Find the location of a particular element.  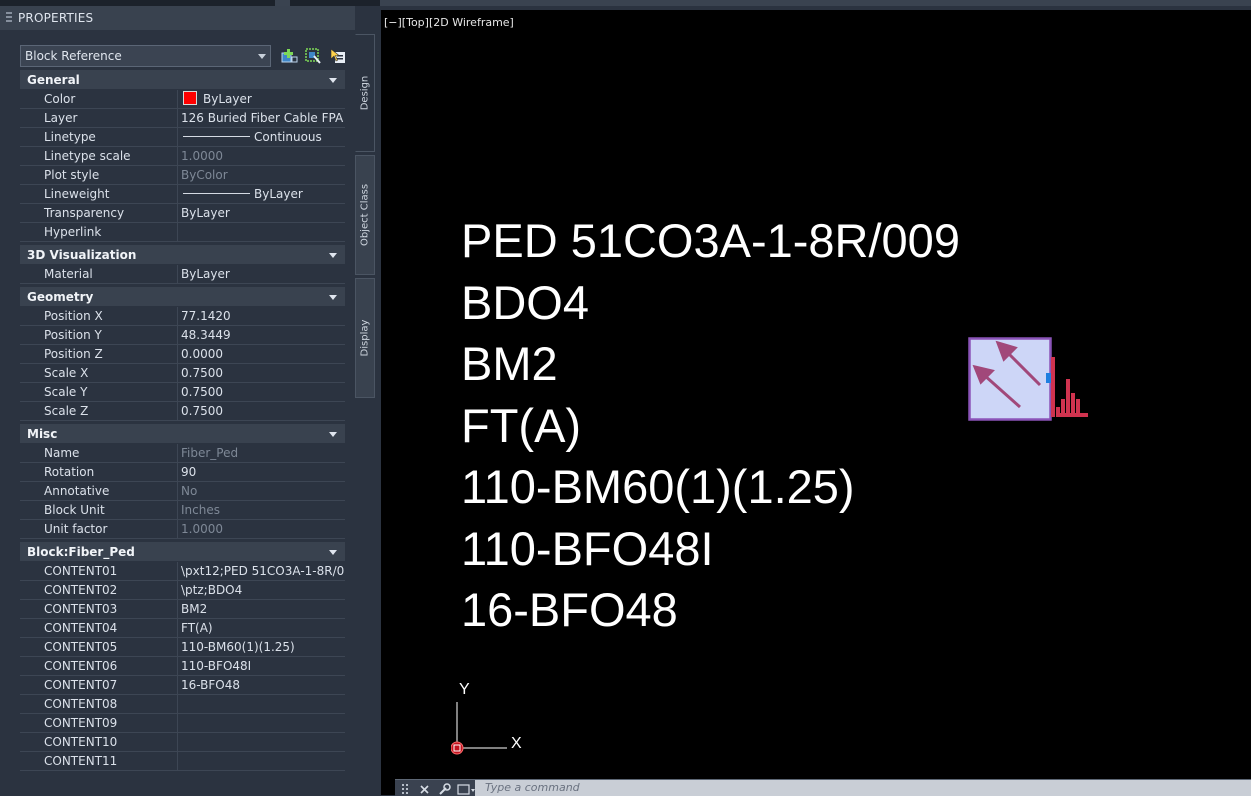

property-value: Inches is located at coordinates (263, 510).